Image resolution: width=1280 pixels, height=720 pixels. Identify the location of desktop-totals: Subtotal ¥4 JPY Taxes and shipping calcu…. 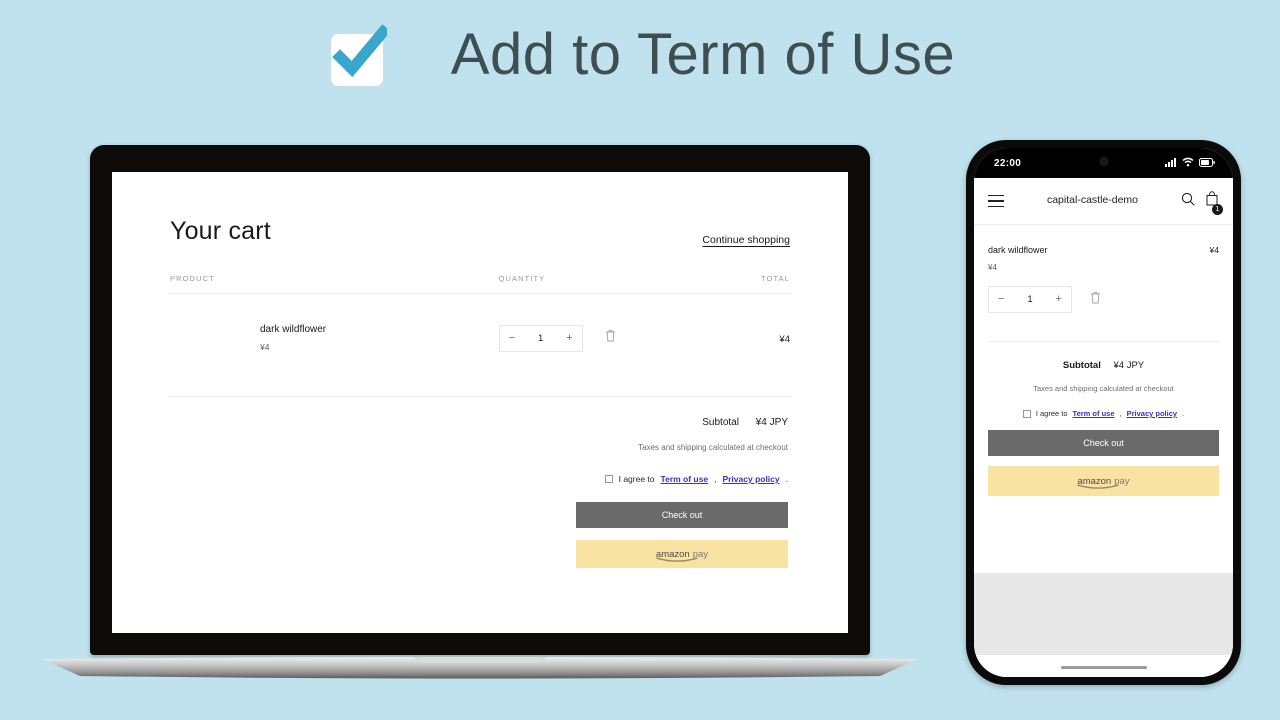
(480, 492).